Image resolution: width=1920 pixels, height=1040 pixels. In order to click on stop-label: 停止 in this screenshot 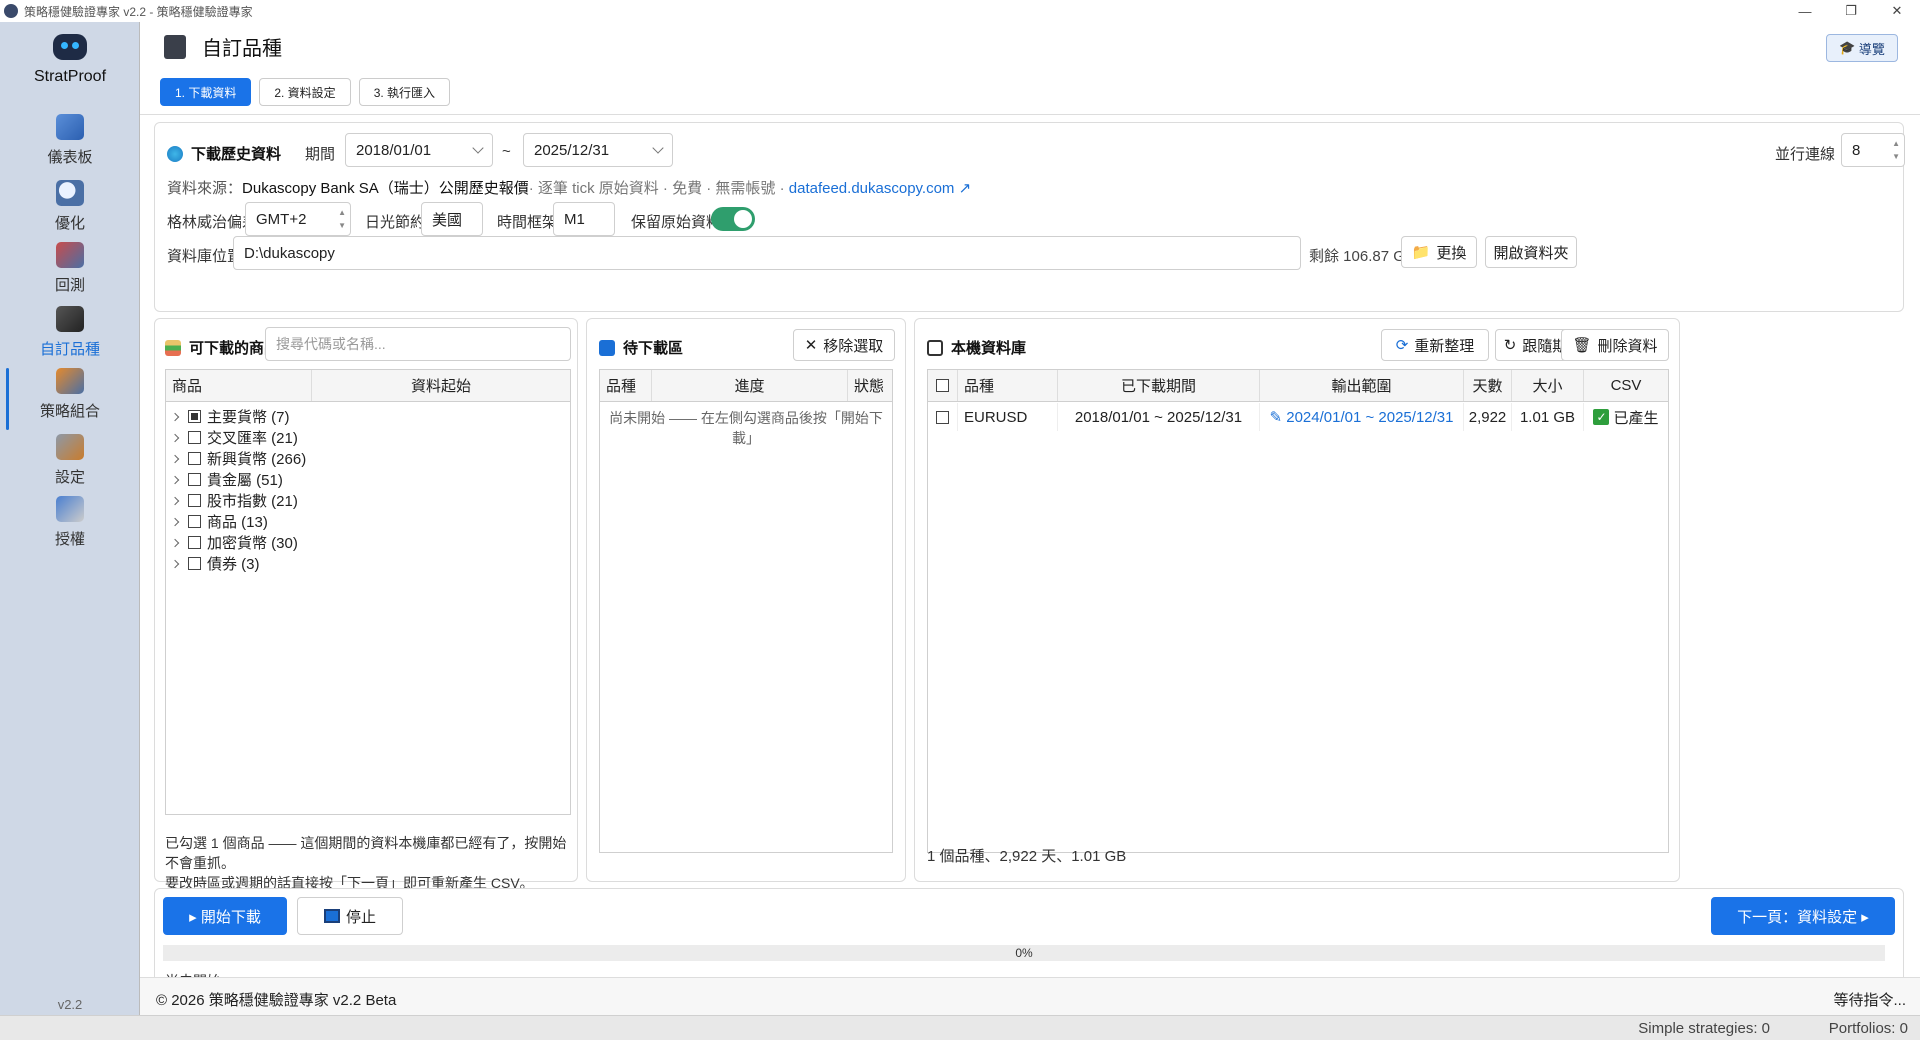, I will do `click(360, 917)`.